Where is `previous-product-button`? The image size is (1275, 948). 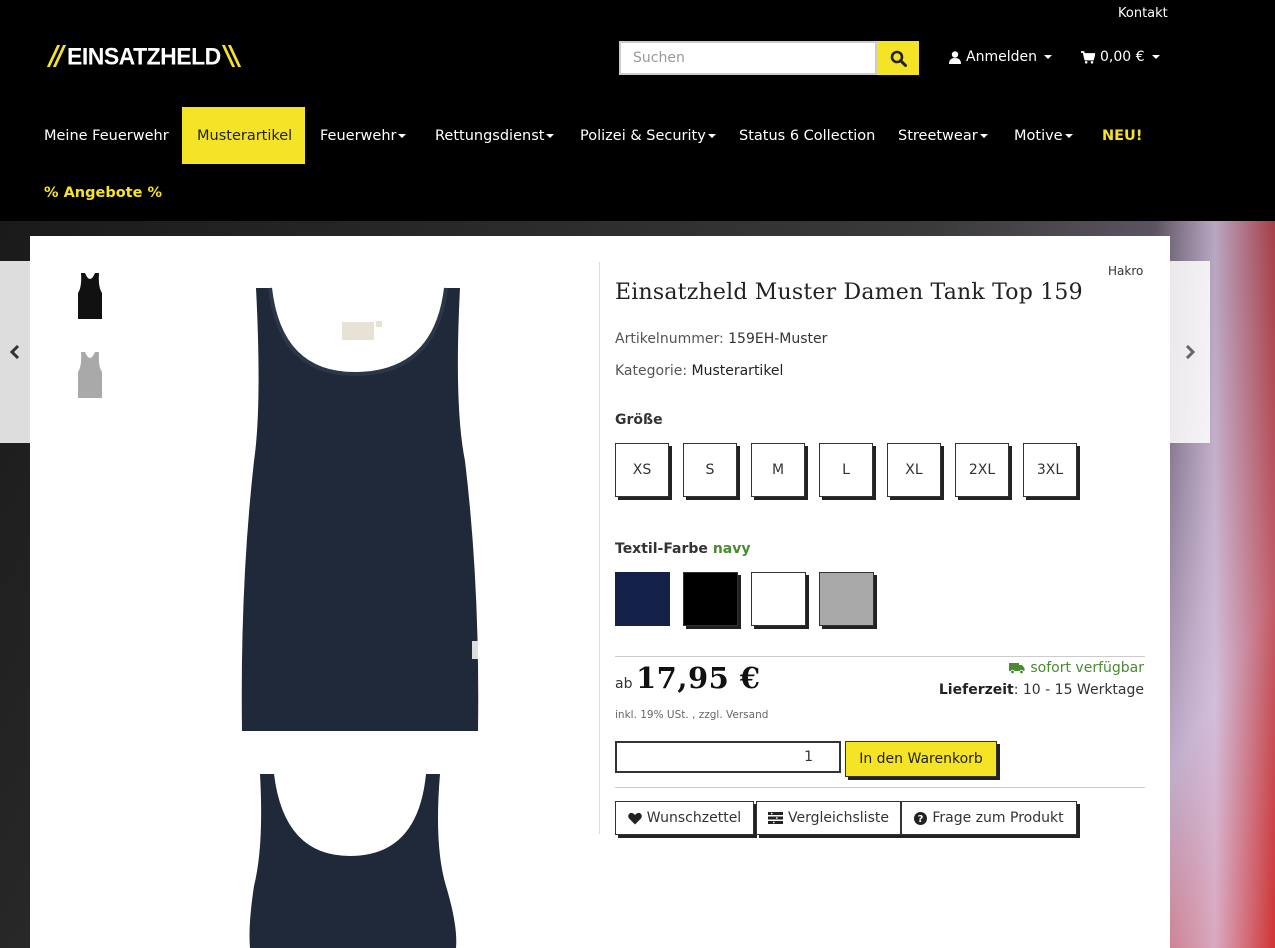 previous-product-button is located at coordinates (15, 352).